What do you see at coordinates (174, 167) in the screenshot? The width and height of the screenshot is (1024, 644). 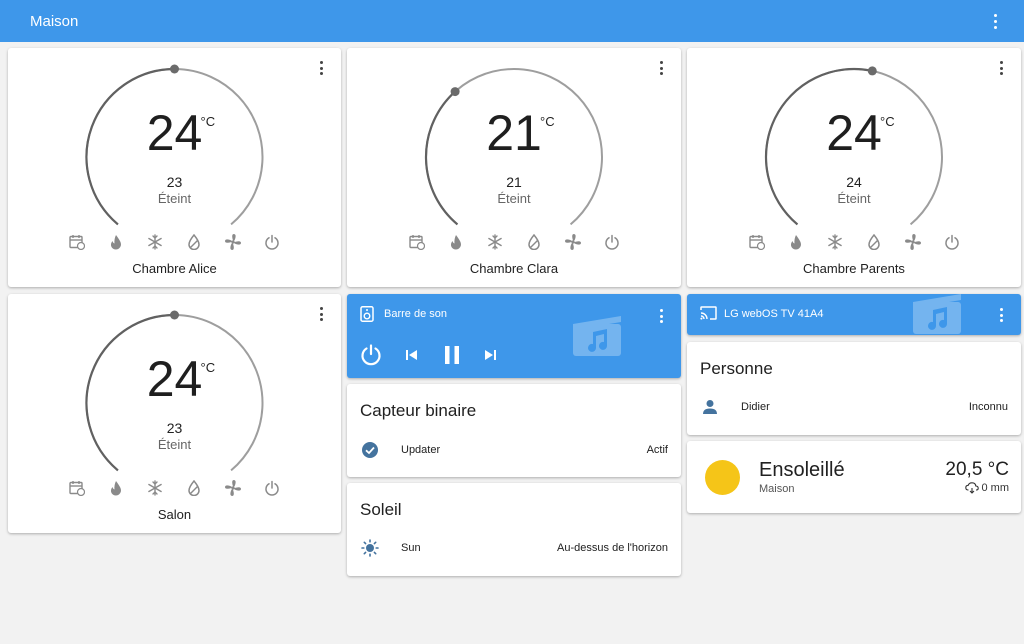 I see `thermostat-card-0: 24 °C 23 Éteint Chambre Alice` at bounding box center [174, 167].